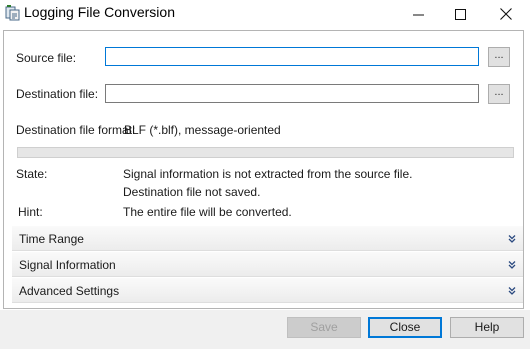 Image resolution: width=530 pixels, height=349 pixels. I want to click on destination-format-value: BLF (*.blf), message-oriented, so click(202, 130).